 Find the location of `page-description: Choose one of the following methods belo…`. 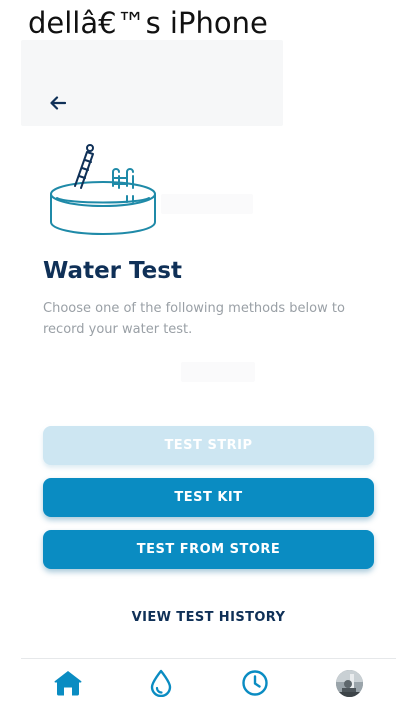

page-description: Choose one of the following methods belo… is located at coordinates (194, 319).